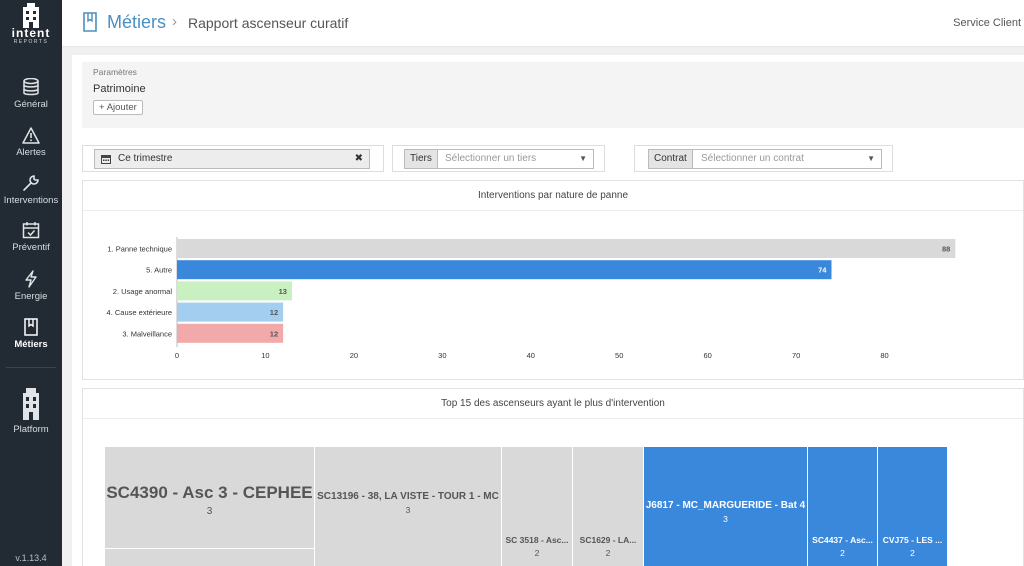  I want to click on sidebar-item-general: Général, so click(31, 101).